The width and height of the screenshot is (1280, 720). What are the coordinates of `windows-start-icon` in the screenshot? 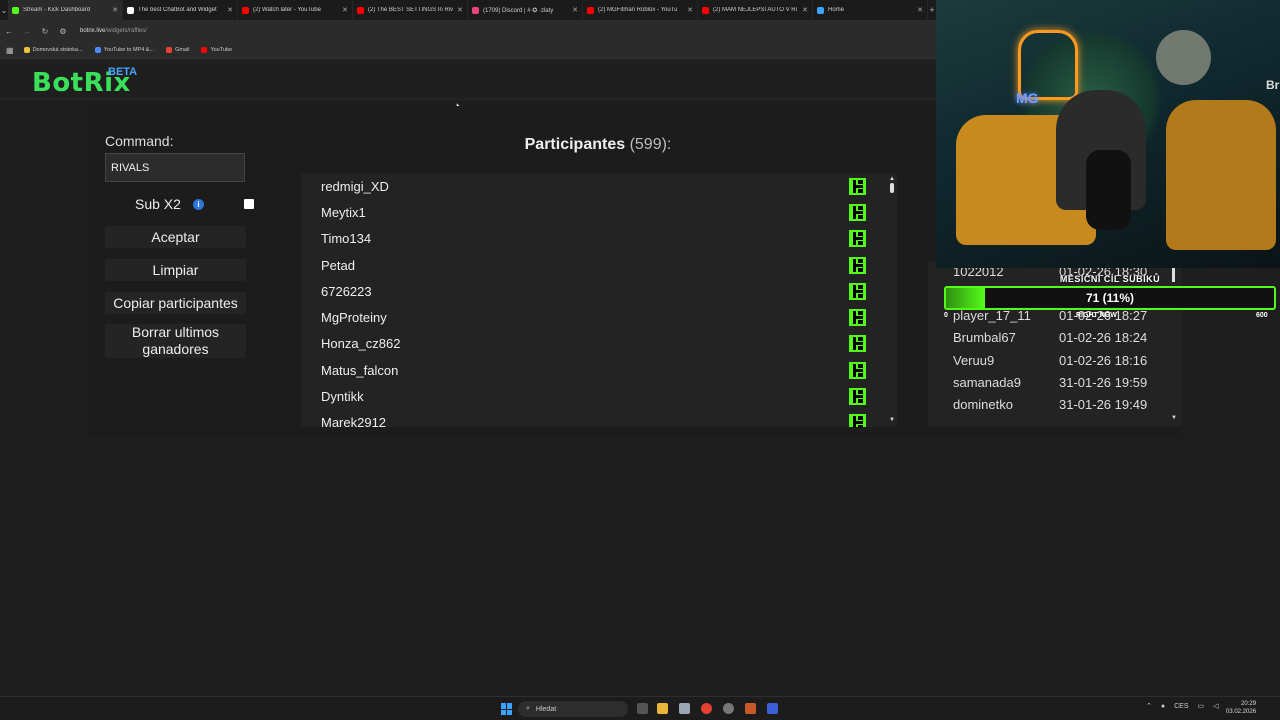 It's located at (507, 709).